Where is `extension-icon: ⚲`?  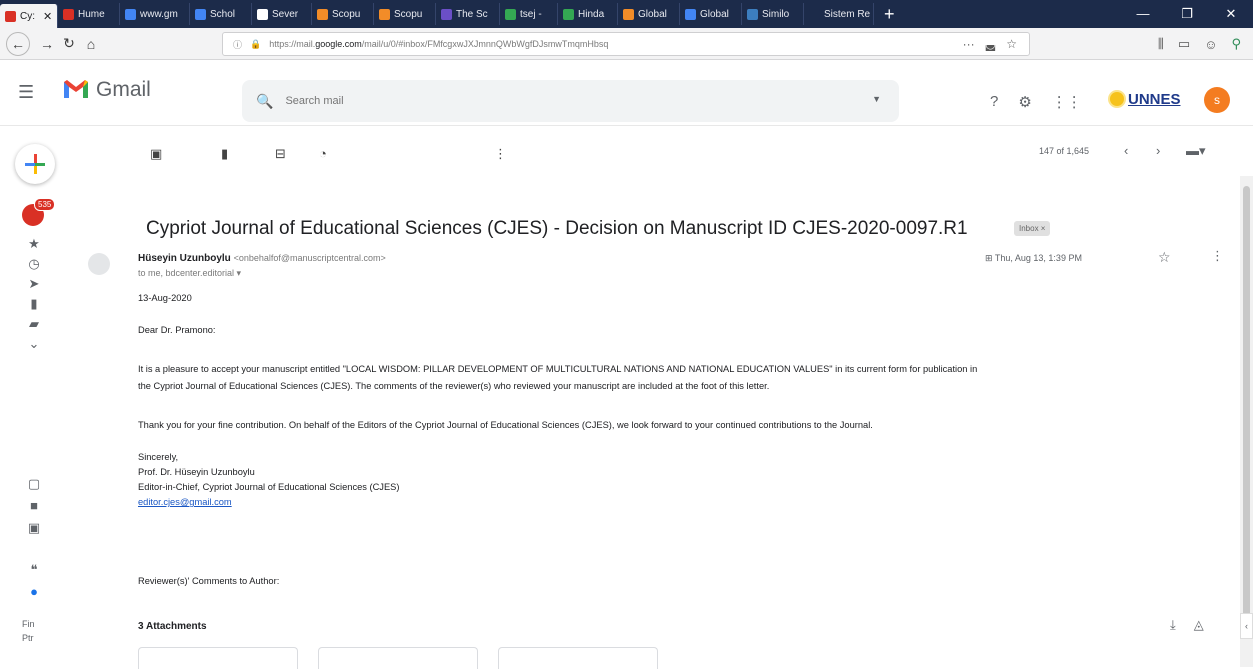
extension-icon: ⚲ is located at coordinates (1236, 44).